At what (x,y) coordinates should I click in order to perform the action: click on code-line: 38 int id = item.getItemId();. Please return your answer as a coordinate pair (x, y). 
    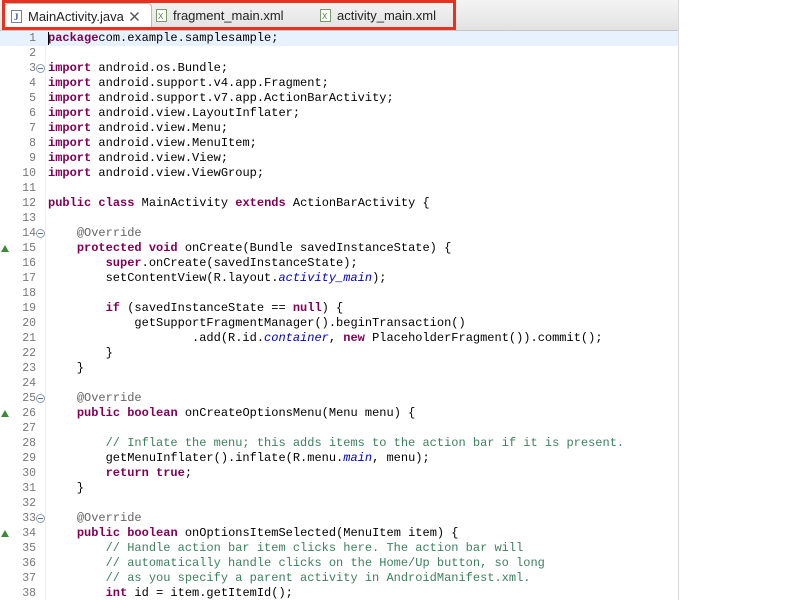
    Looking at the image, I should click on (339, 593).